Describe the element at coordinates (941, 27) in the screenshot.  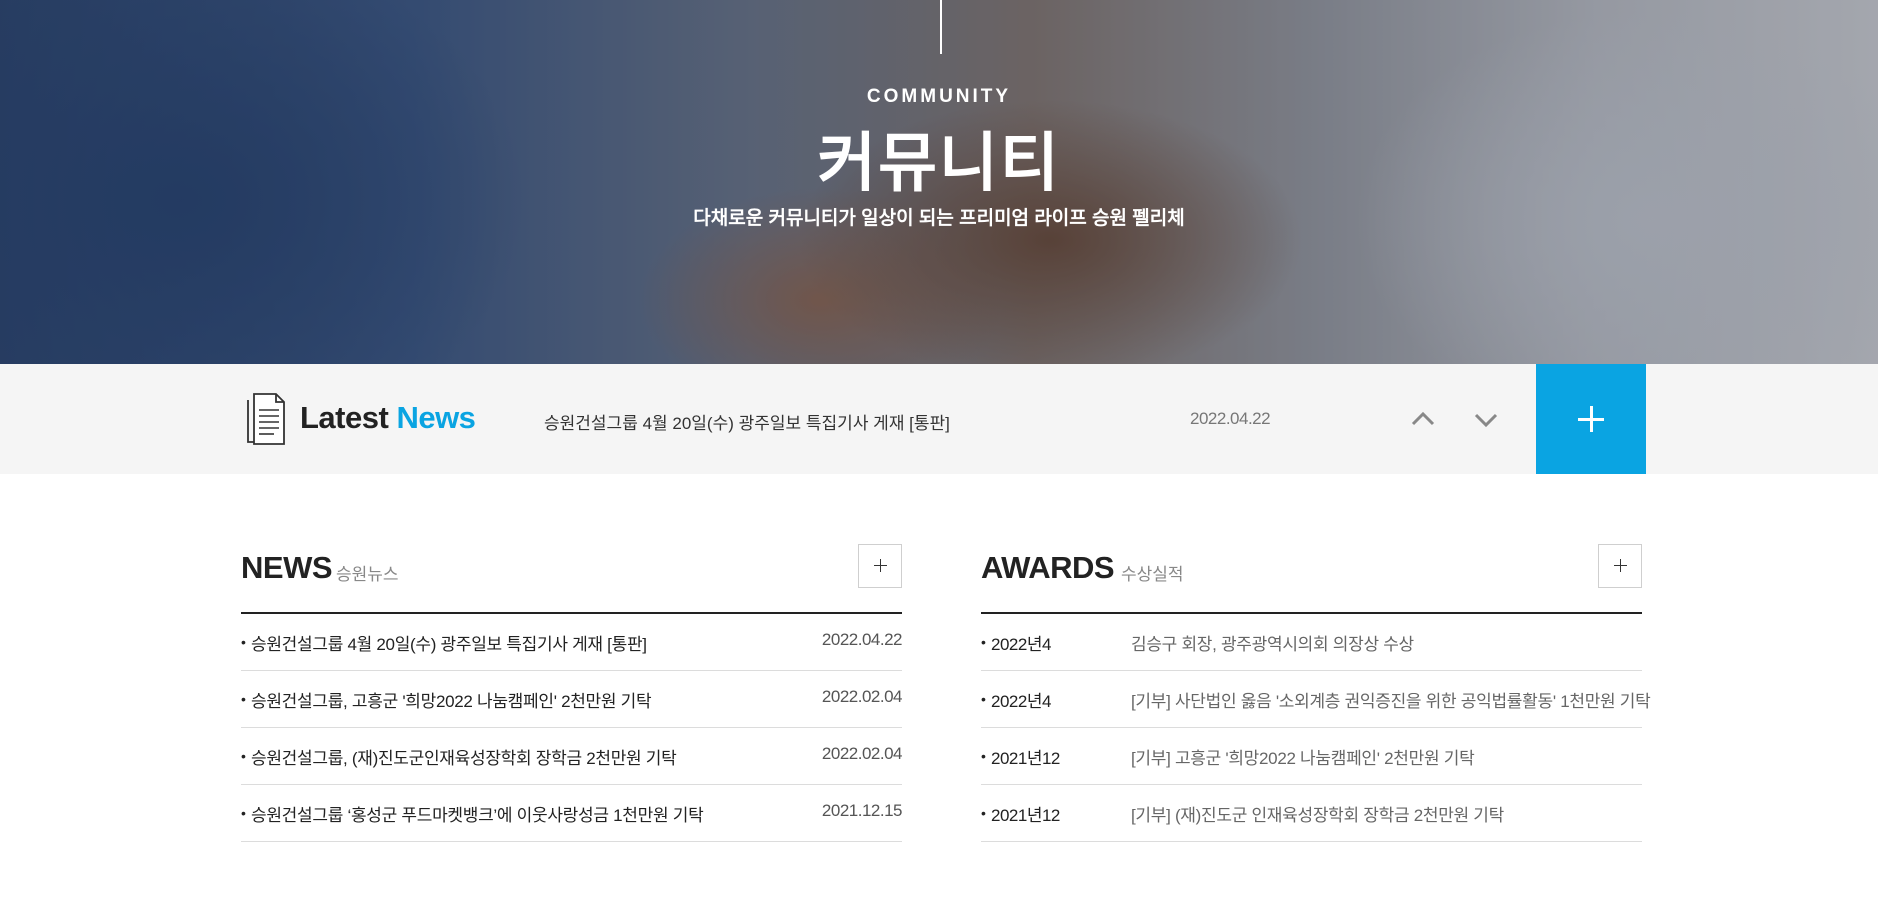
I see `hero-divider-line` at that location.